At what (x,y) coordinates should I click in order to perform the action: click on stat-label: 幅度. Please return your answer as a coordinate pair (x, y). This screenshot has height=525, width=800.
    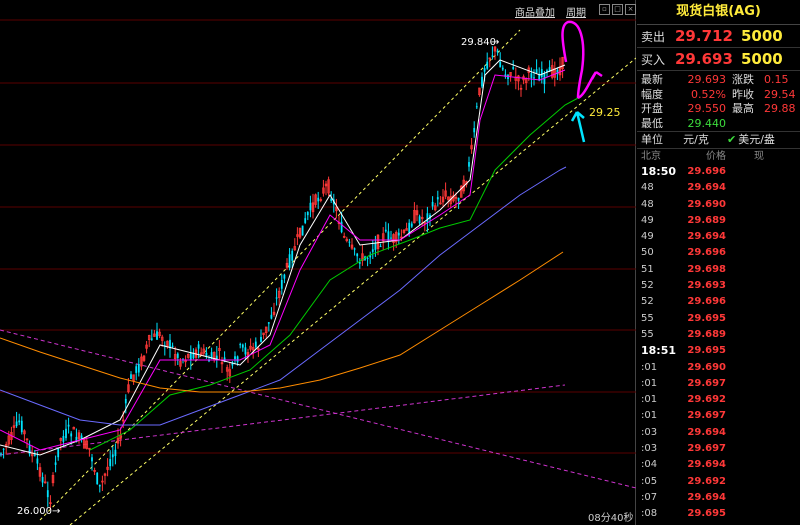
    Looking at the image, I should click on (652, 94).